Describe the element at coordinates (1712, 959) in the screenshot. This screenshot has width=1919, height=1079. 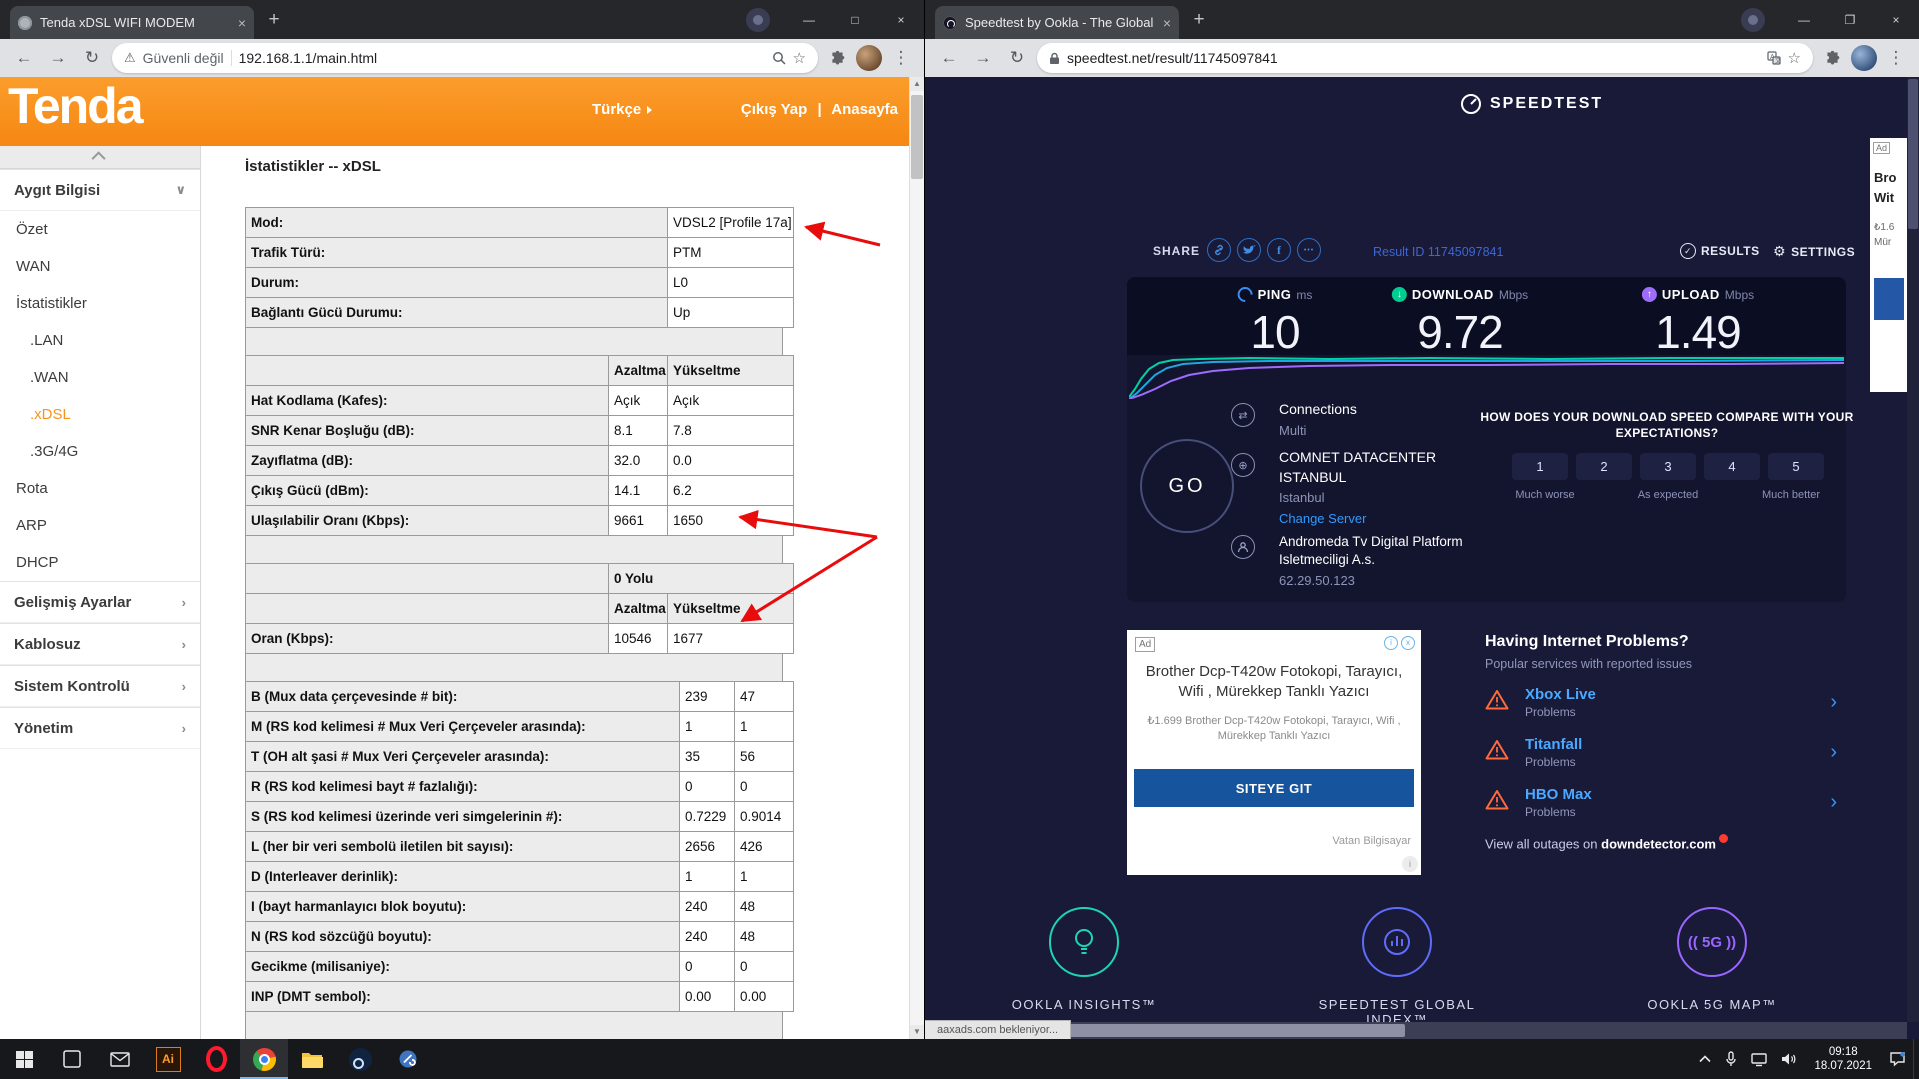
I see `footer-item-ookla-5g-map: (( 5G )) OOKLA 5G MAP™` at that location.